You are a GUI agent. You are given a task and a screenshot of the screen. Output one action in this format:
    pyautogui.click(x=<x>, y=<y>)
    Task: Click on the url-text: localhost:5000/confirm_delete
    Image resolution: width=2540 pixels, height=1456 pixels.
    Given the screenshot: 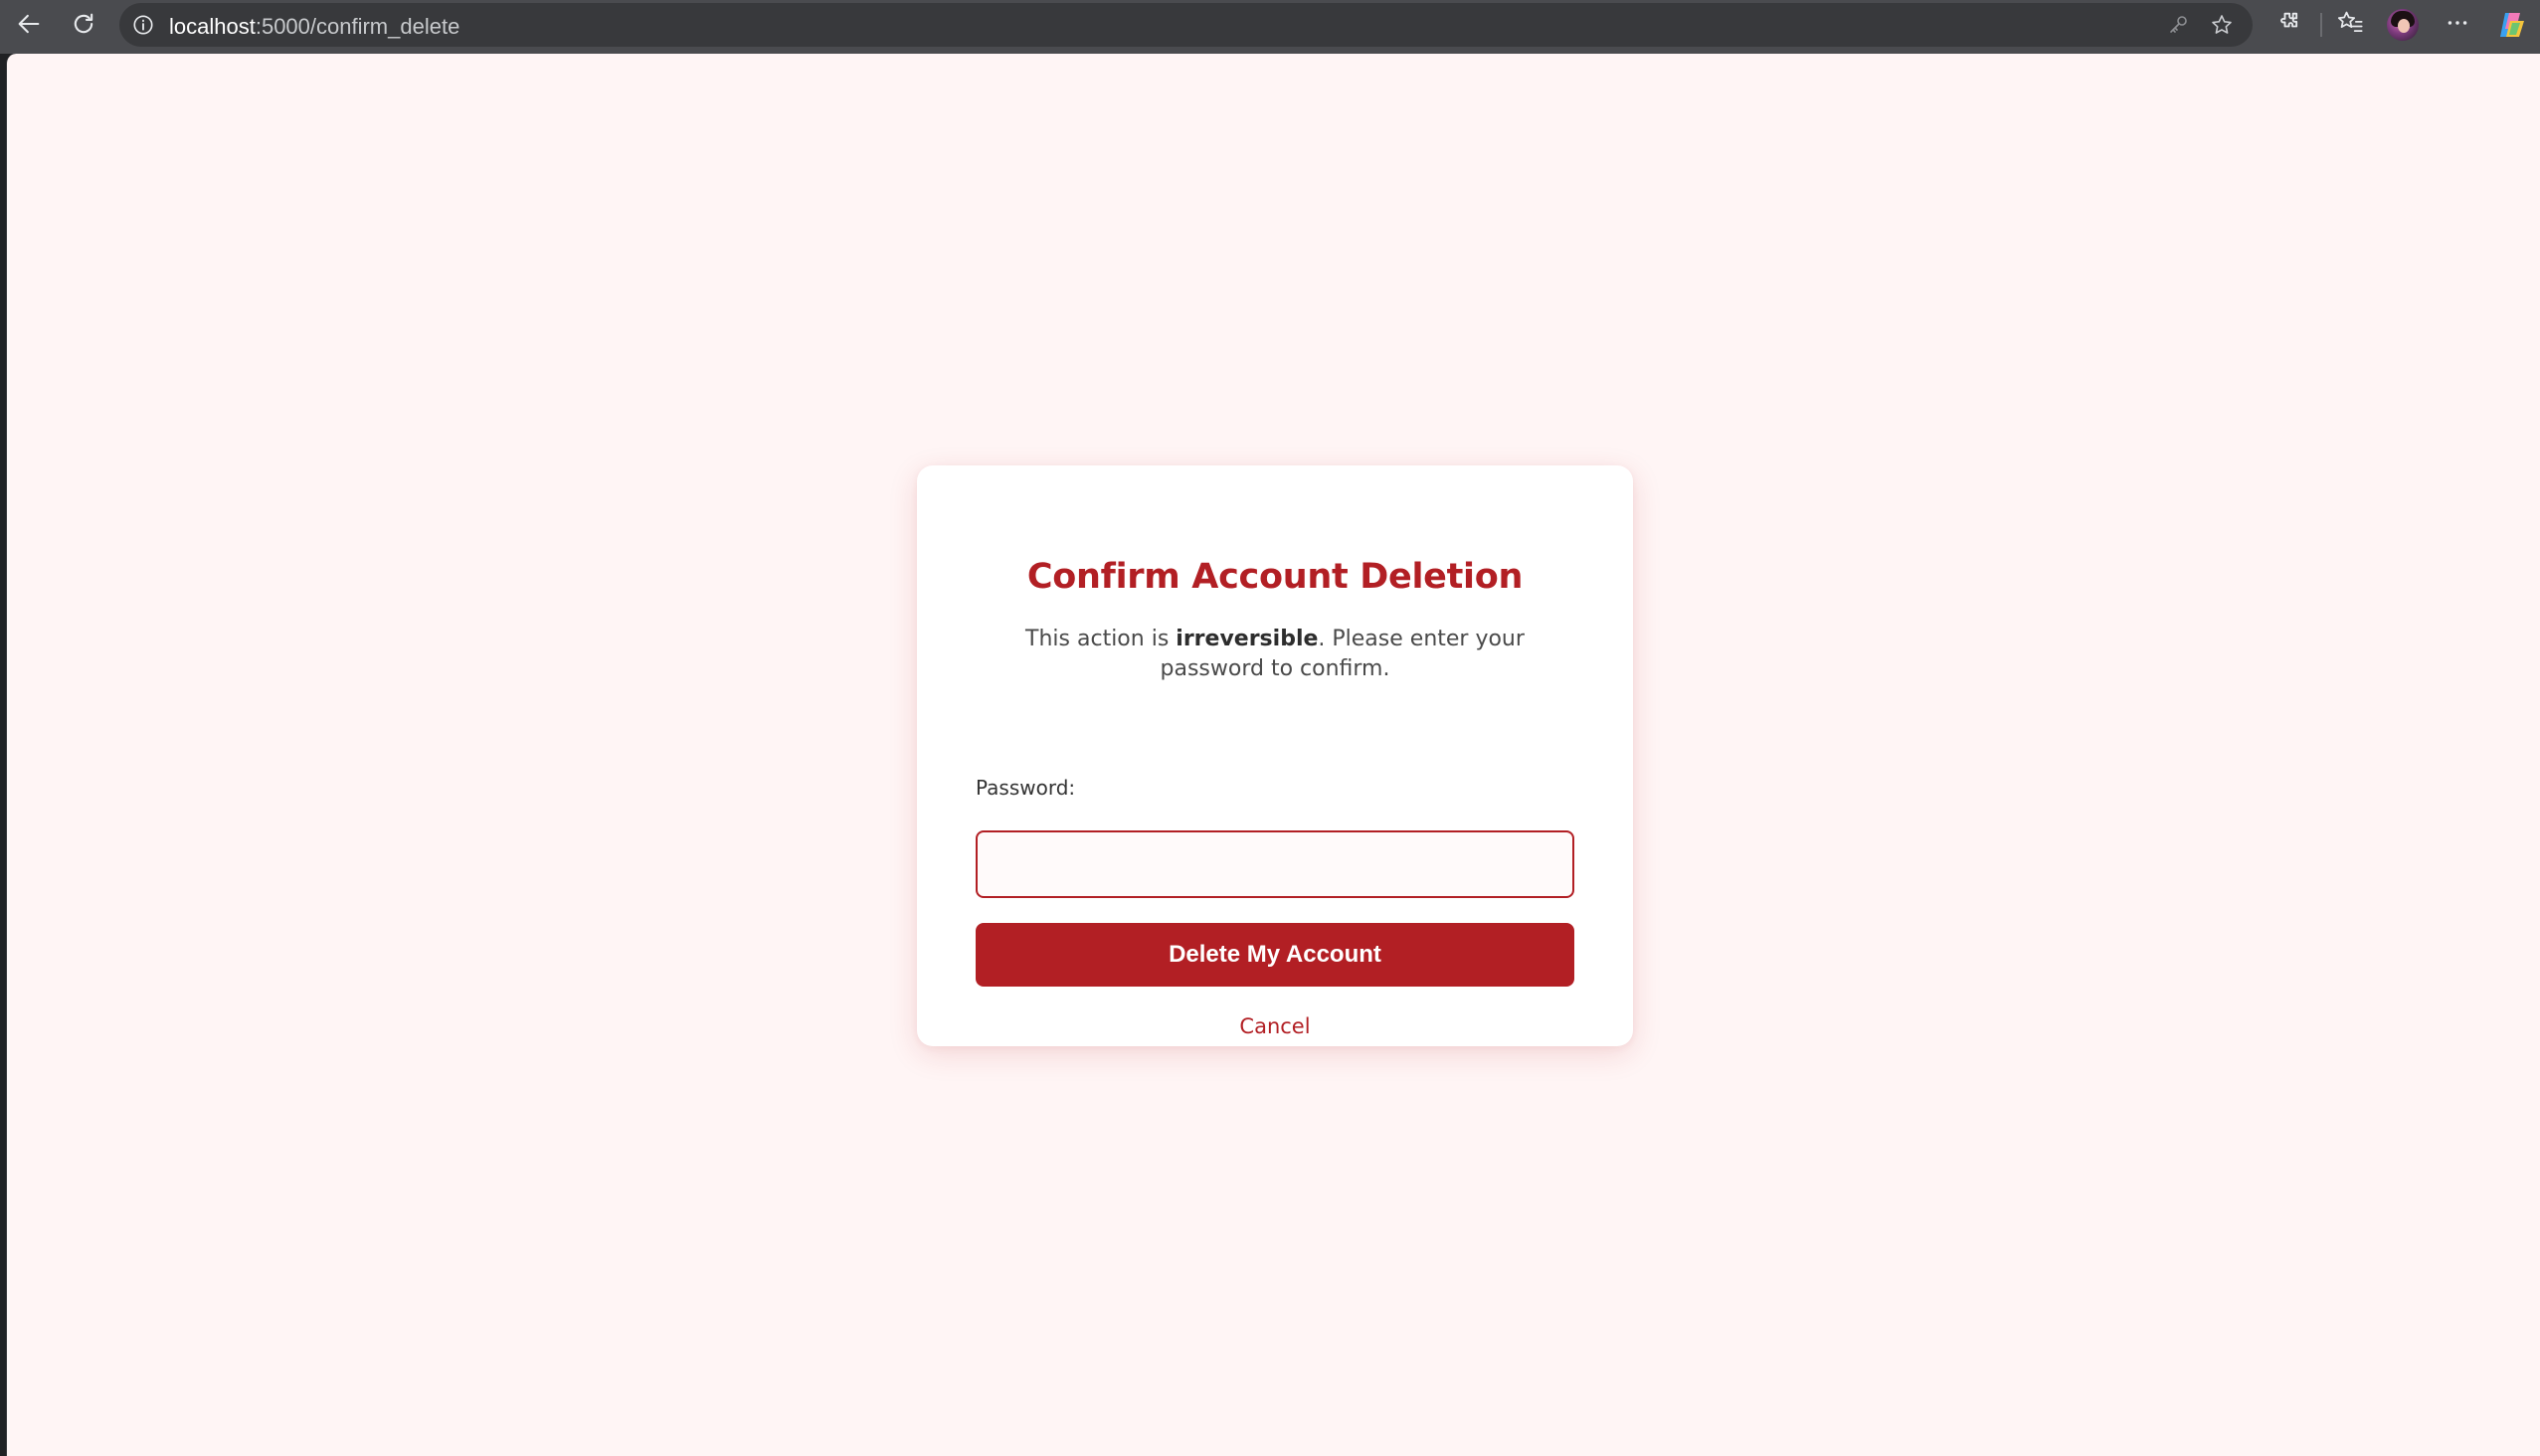 What is the action you would take?
    pyautogui.click(x=314, y=27)
    